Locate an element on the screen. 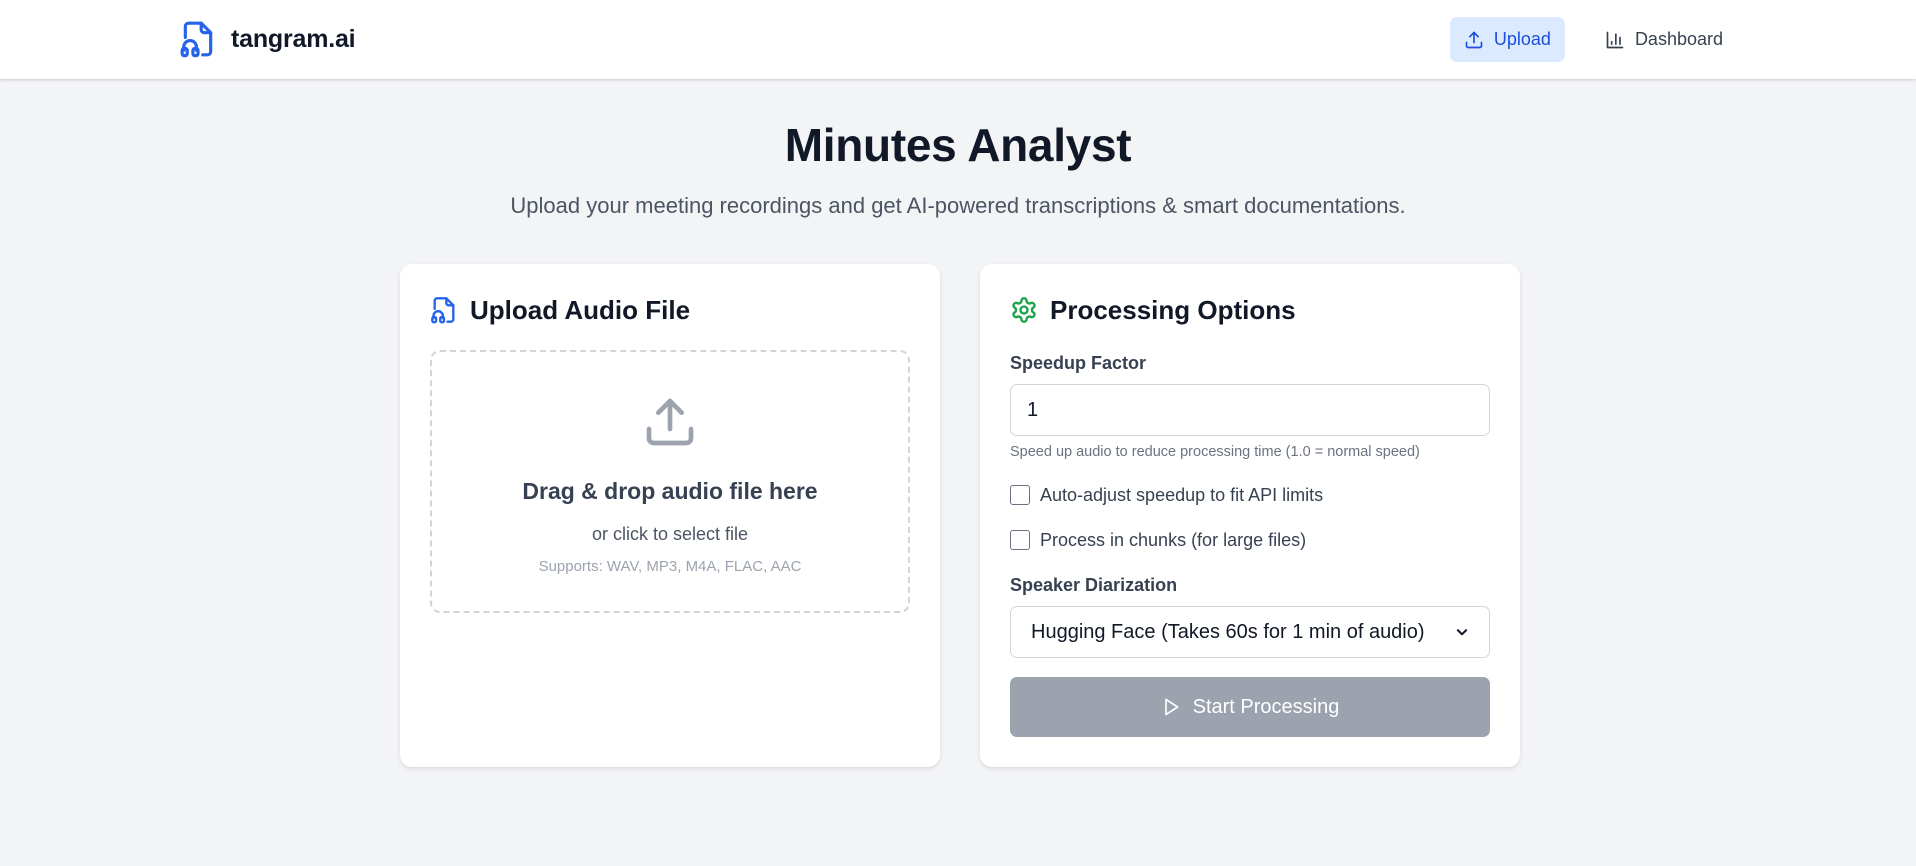  brand-name: tangram.ai is located at coordinates (293, 38).